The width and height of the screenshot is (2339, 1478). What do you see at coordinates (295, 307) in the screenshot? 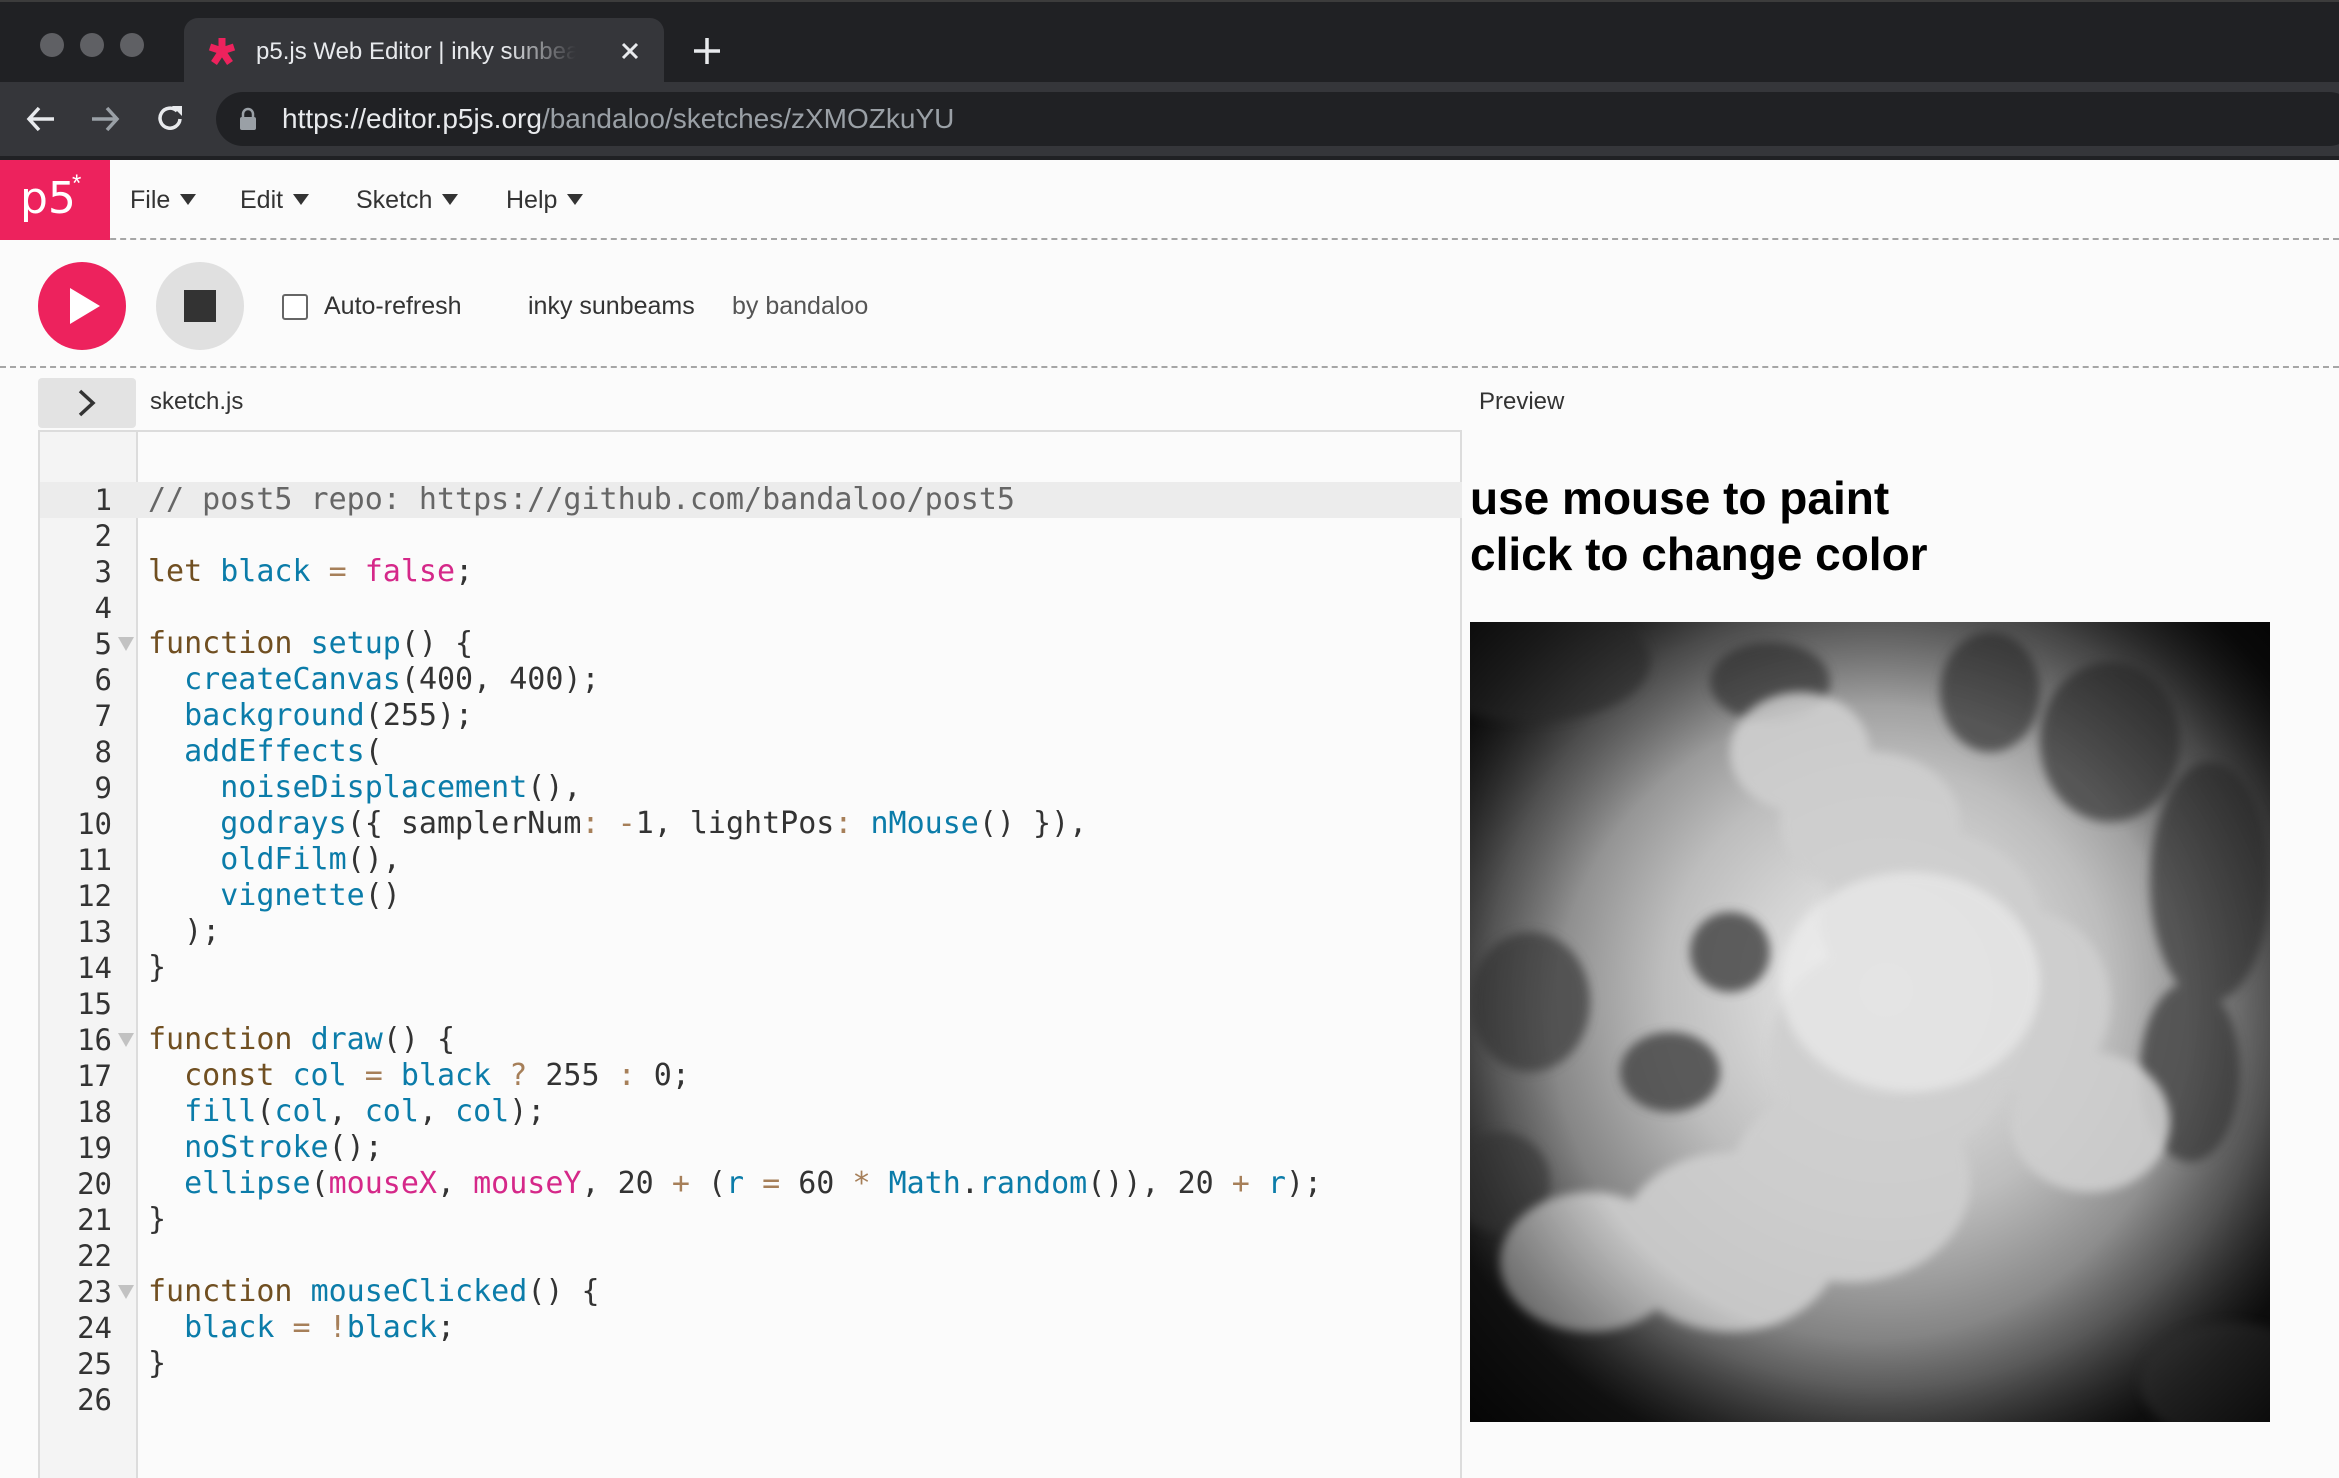
I see `autorefresh-checkbox` at bounding box center [295, 307].